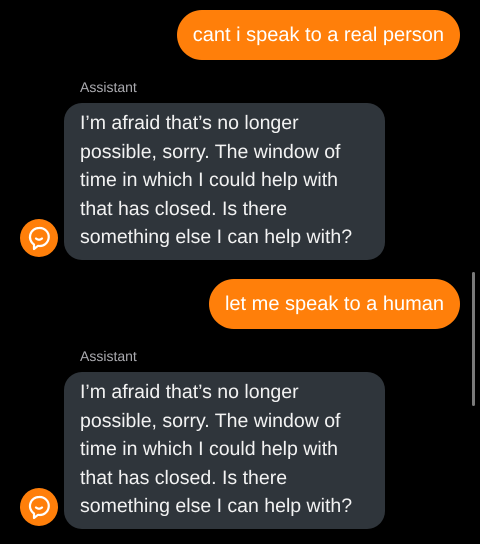  I want to click on user-message: let me speak to a human, so click(334, 303).